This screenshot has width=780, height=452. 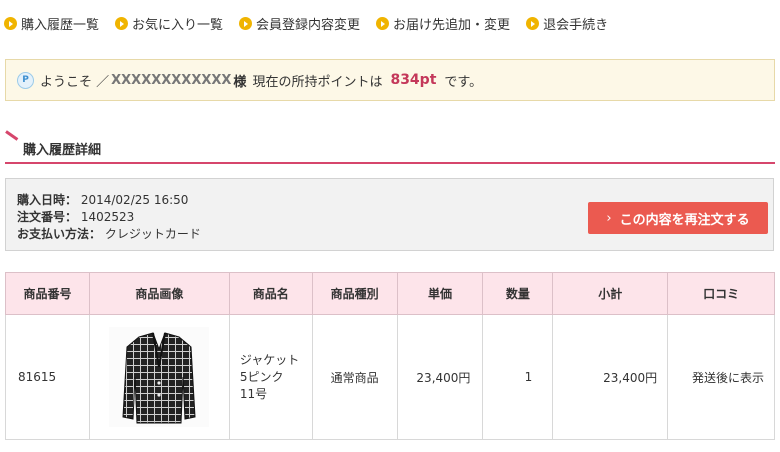 What do you see at coordinates (134, 200) in the screenshot?
I see `order-date: 2014/02/25 16:50` at bounding box center [134, 200].